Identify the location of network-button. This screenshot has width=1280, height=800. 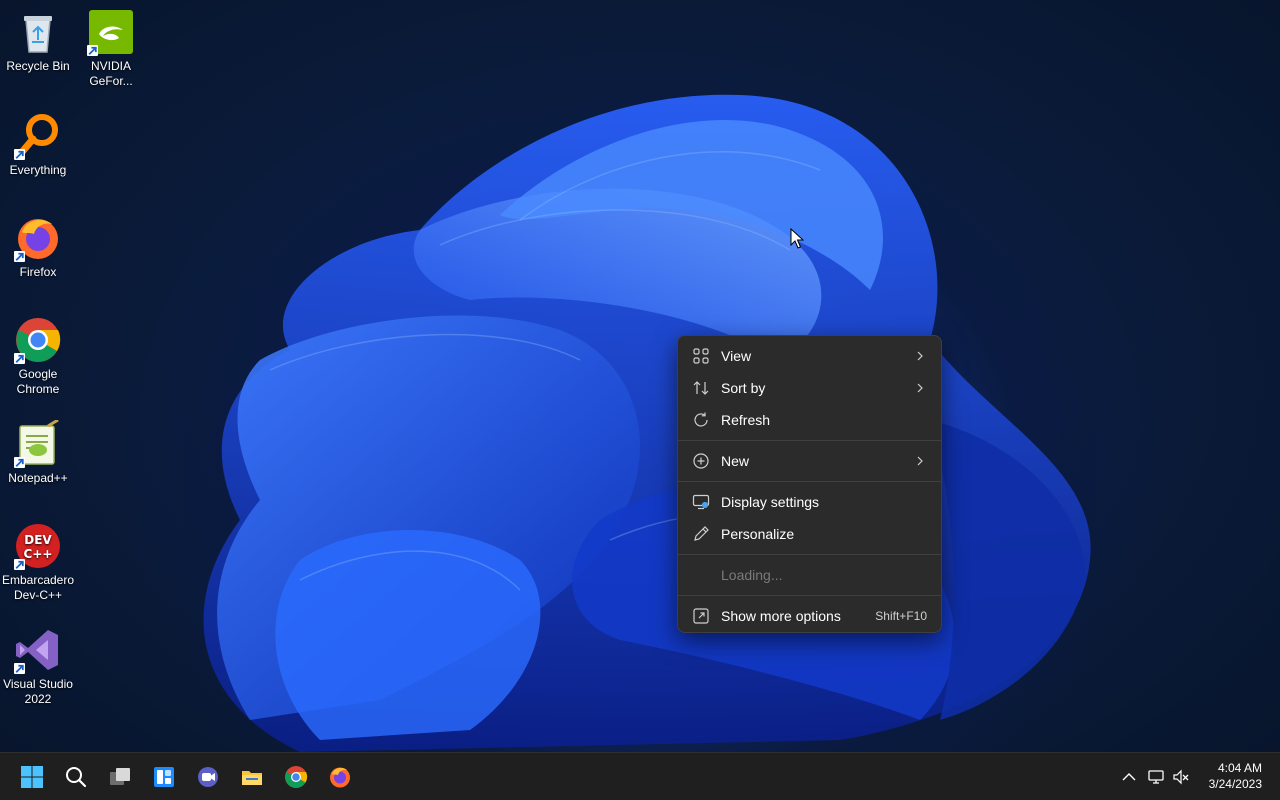
(1156, 777).